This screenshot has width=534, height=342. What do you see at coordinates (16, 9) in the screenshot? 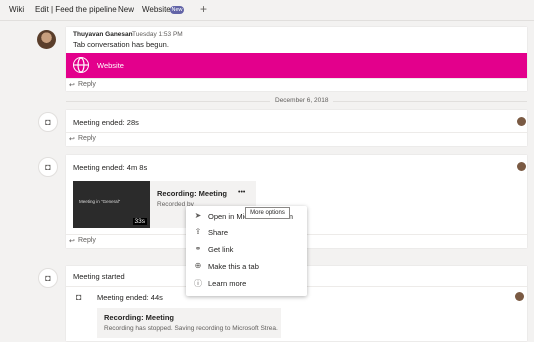
I see `tab-wiki: Wiki` at bounding box center [16, 9].